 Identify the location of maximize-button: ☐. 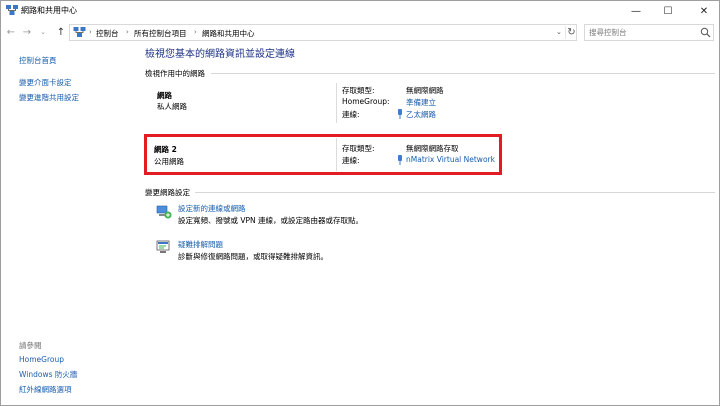
(668, 11).